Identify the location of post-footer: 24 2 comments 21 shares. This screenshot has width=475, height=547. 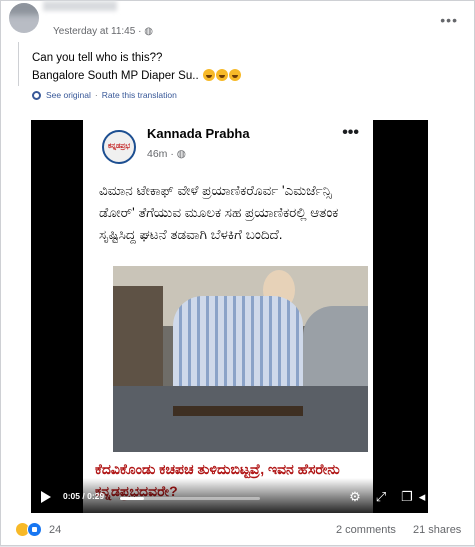
(238, 533).